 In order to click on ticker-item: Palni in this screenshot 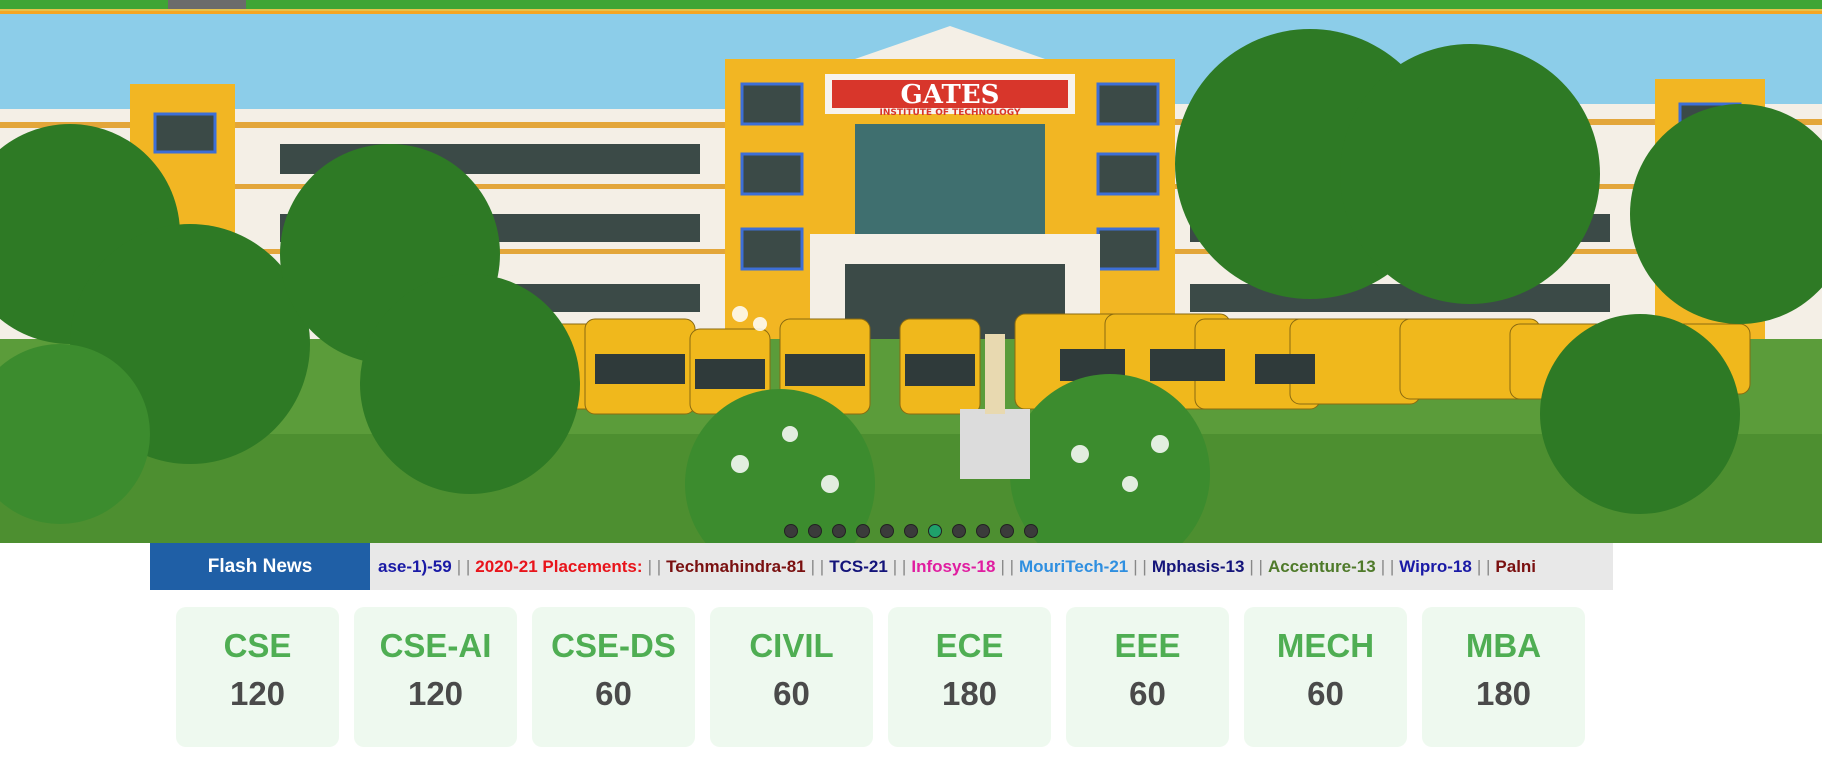, I will do `click(1515, 567)`.